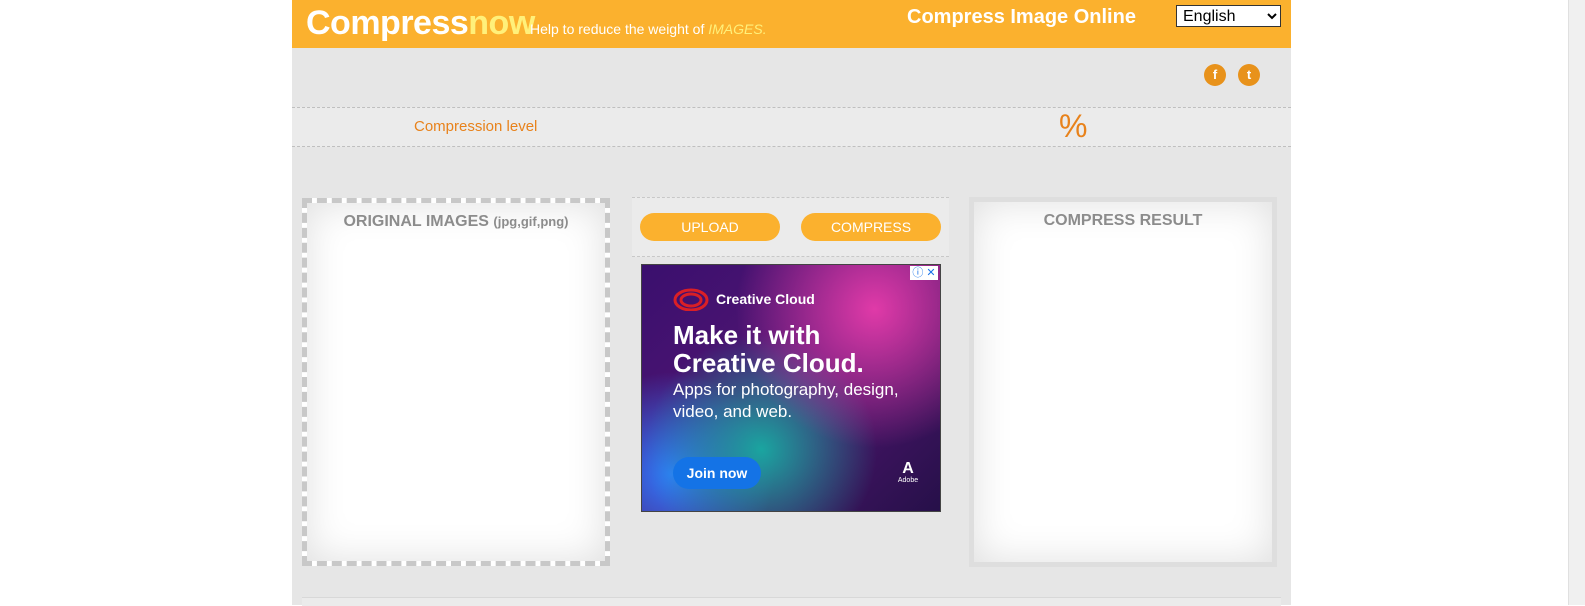 Image resolution: width=1585 pixels, height=606 pixels. I want to click on compress-result-panel: COMPRESS RESULT, so click(1123, 382).